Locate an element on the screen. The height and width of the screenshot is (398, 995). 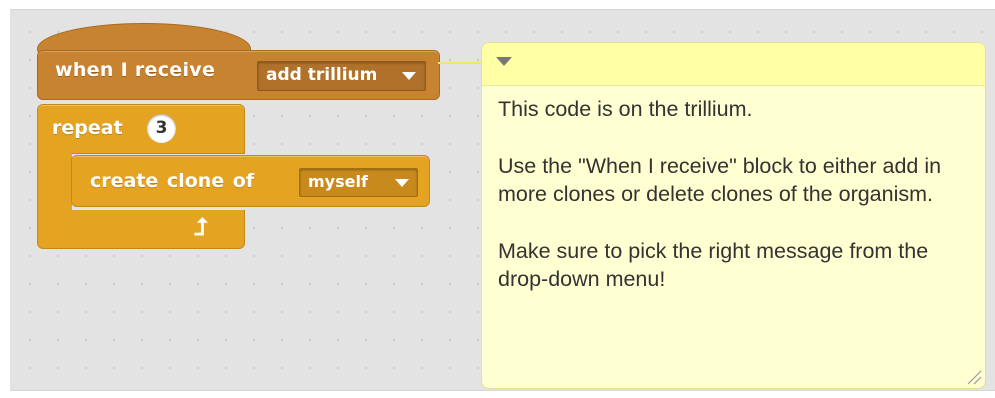
message-dropdown-value: add trillium is located at coordinates (322, 75).